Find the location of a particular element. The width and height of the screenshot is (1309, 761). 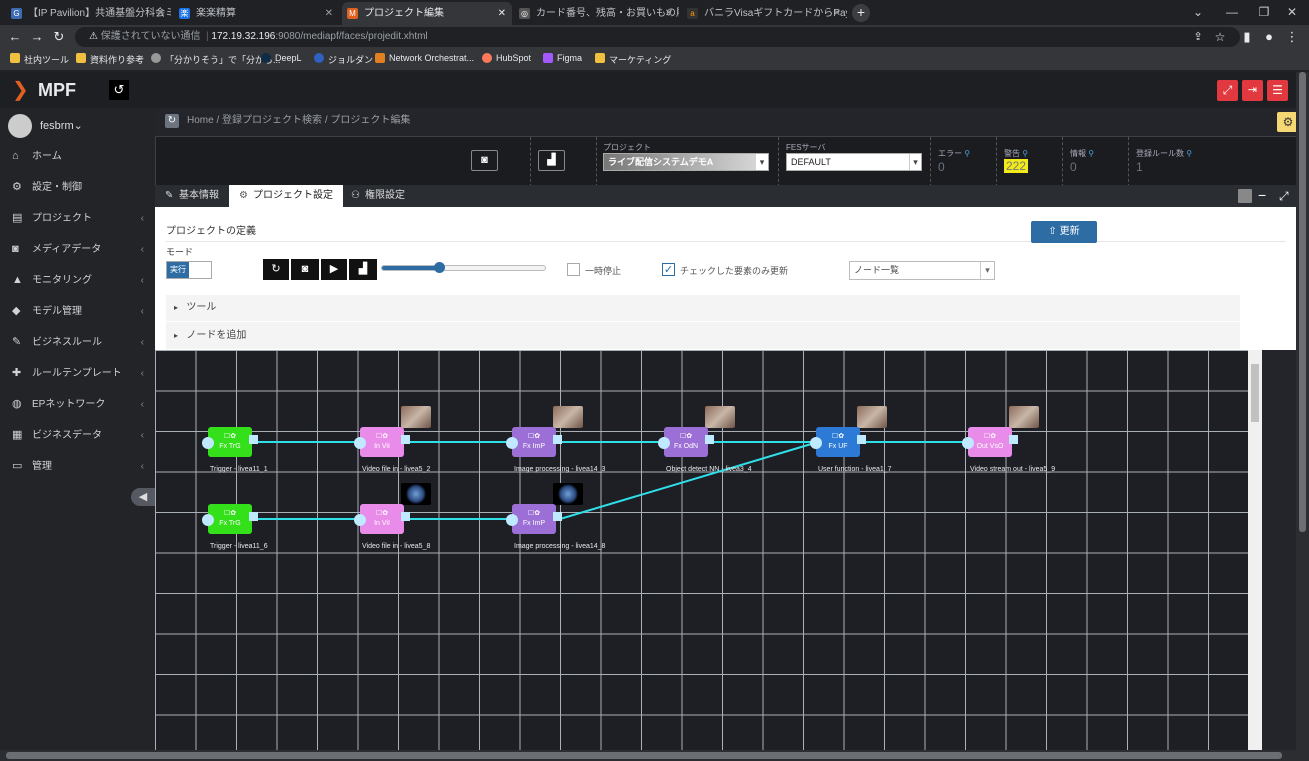

star-icon: ☆ is located at coordinates (1220, 37).